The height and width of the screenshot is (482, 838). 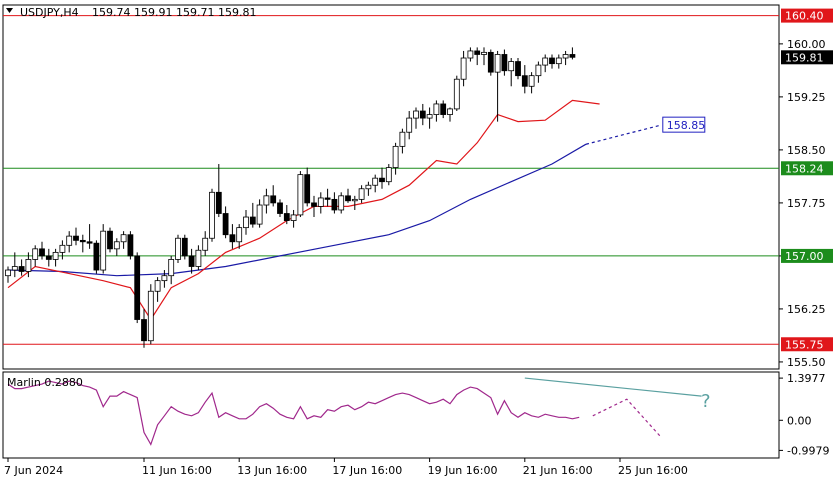 I want to click on oscillator-title: Marlin 0.2880, so click(x=45, y=382).